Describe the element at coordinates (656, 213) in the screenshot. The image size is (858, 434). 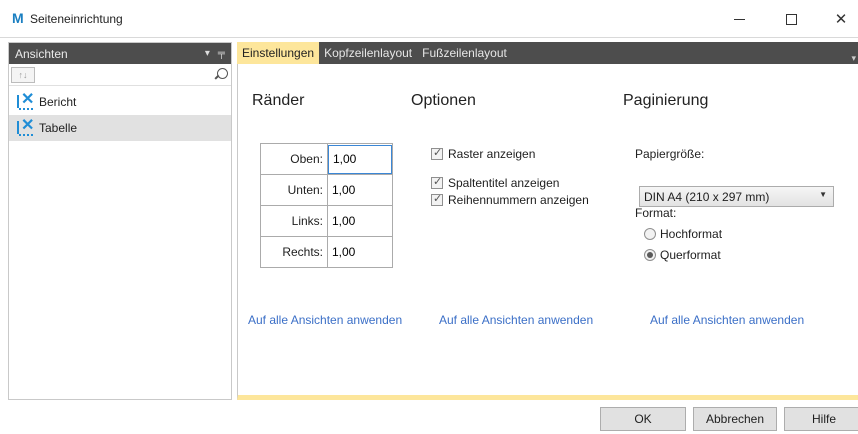
I see `format-label: Format:` at that location.